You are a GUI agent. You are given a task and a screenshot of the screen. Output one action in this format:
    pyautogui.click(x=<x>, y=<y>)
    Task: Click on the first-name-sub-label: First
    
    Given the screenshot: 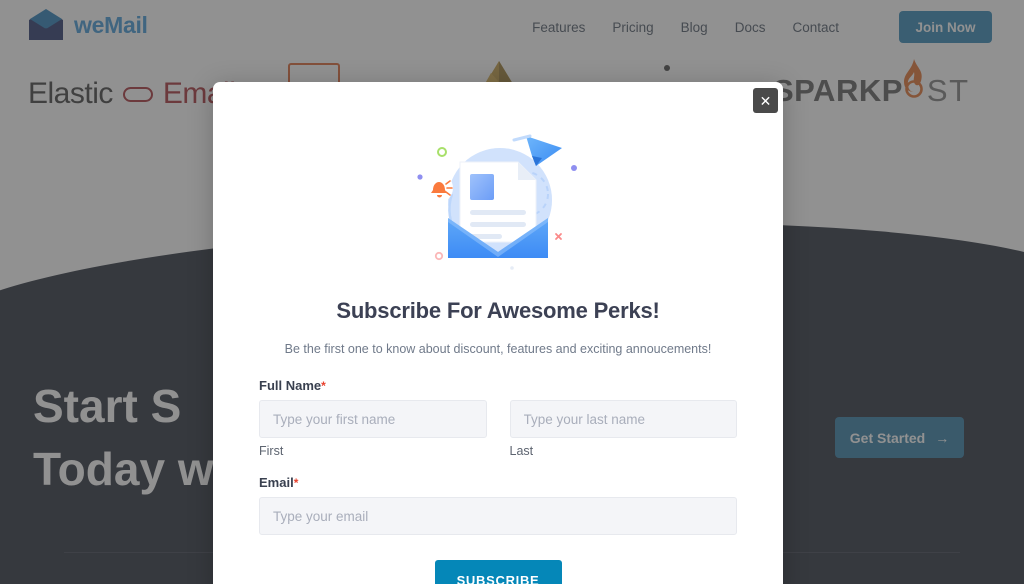 What is the action you would take?
    pyautogui.click(x=271, y=451)
    